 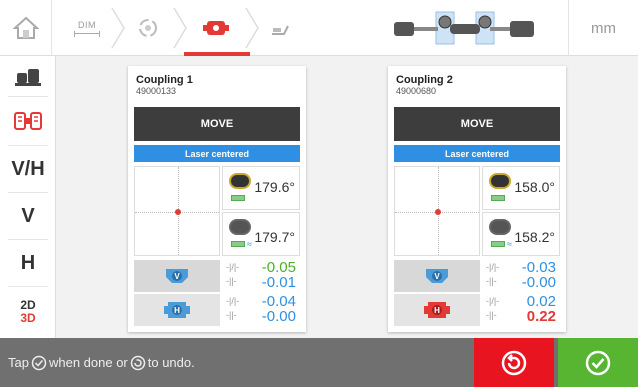 I want to click on dimensions-step: DIM, so click(x=87, y=28).